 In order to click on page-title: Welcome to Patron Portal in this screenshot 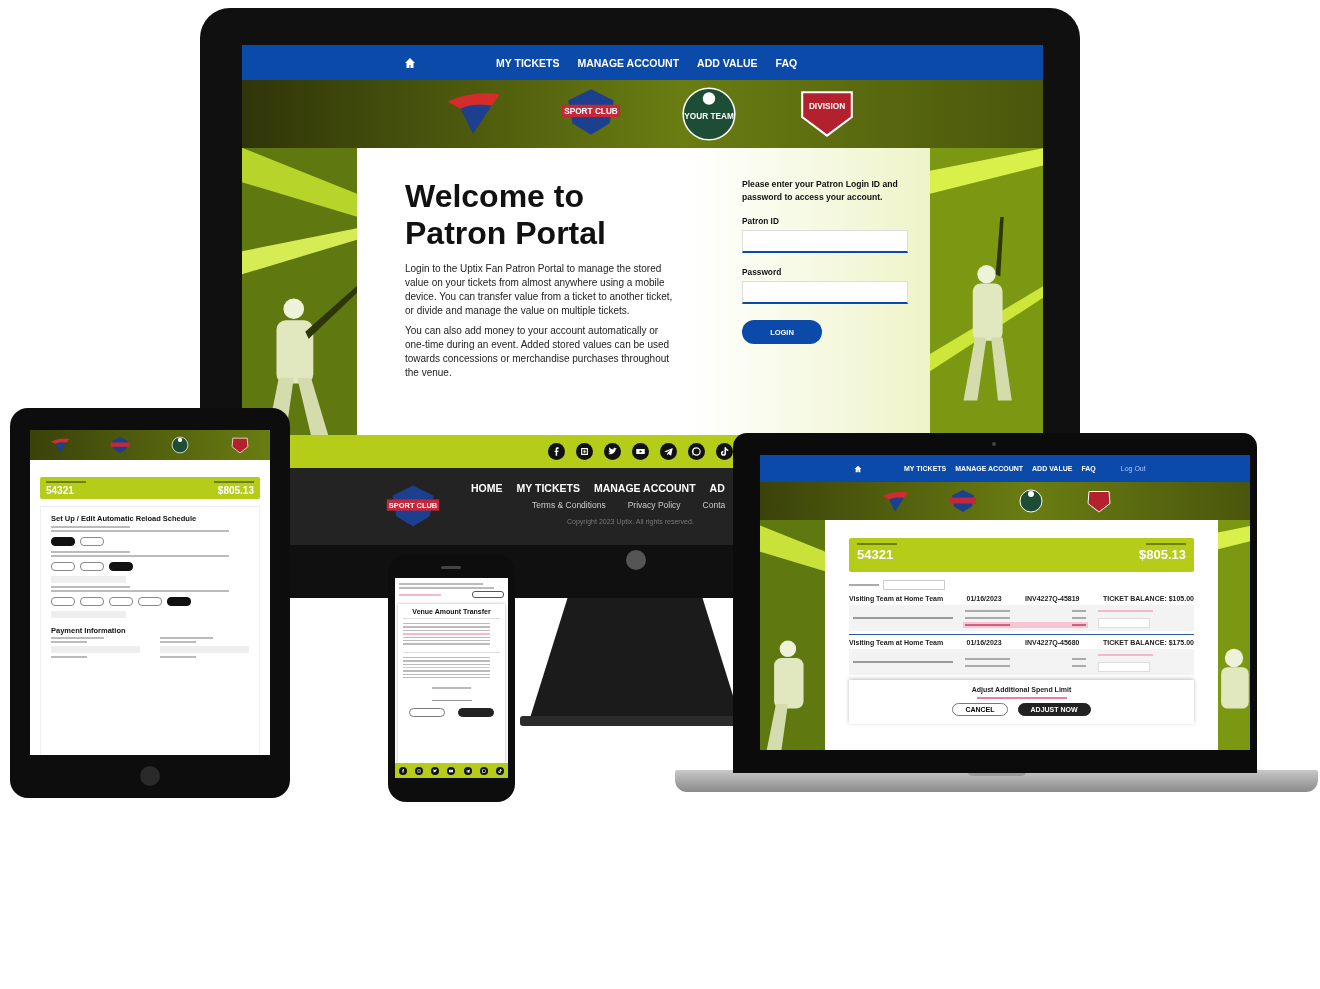, I will do `click(506, 215)`.